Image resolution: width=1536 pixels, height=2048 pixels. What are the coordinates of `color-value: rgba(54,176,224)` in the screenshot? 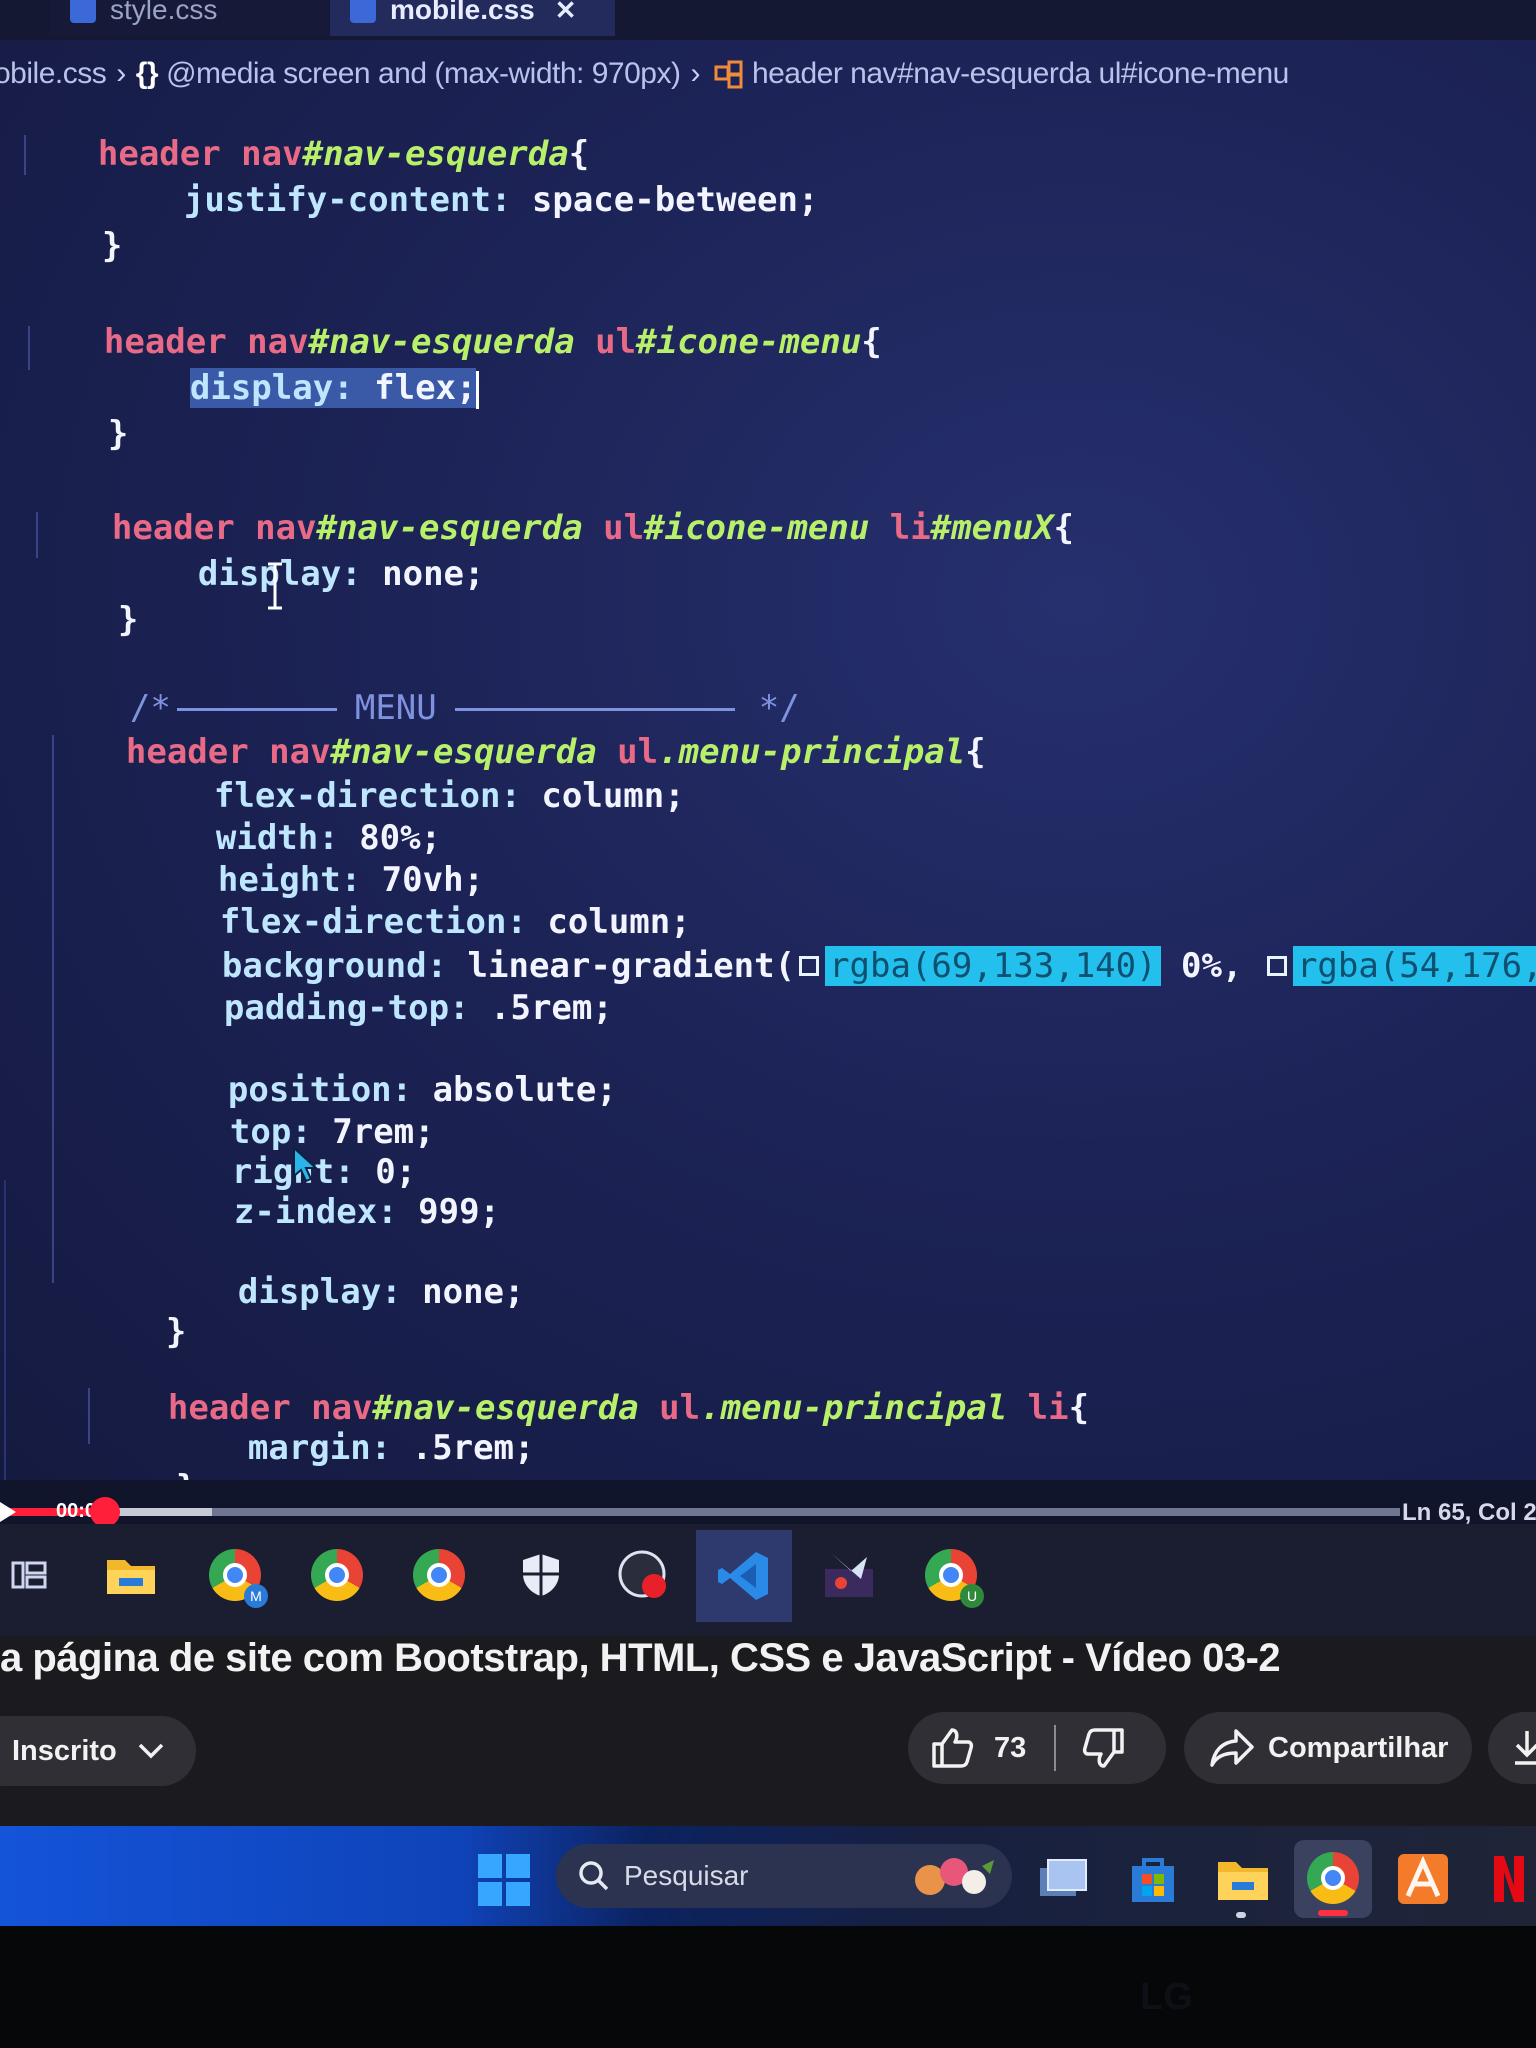 It's located at (1414, 966).